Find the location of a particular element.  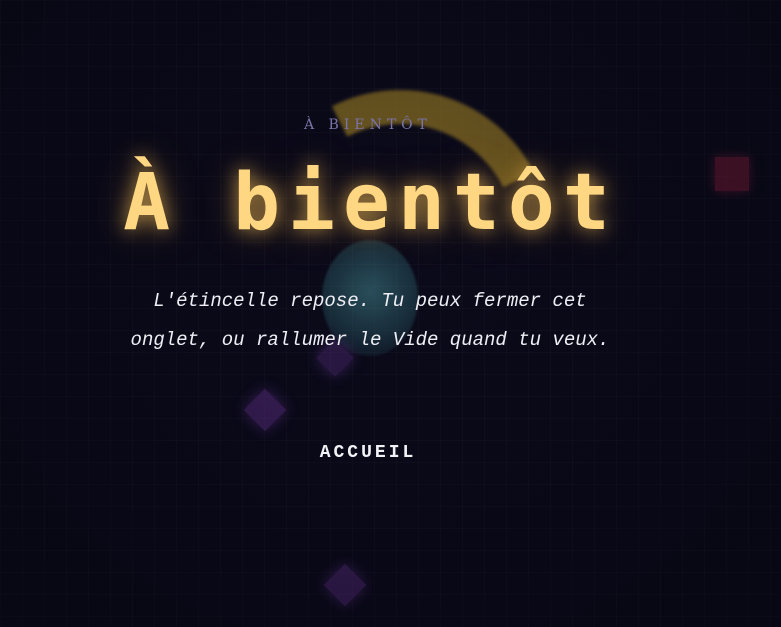

eyebrow-label: À BIENTÔT is located at coordinates (367, 125).